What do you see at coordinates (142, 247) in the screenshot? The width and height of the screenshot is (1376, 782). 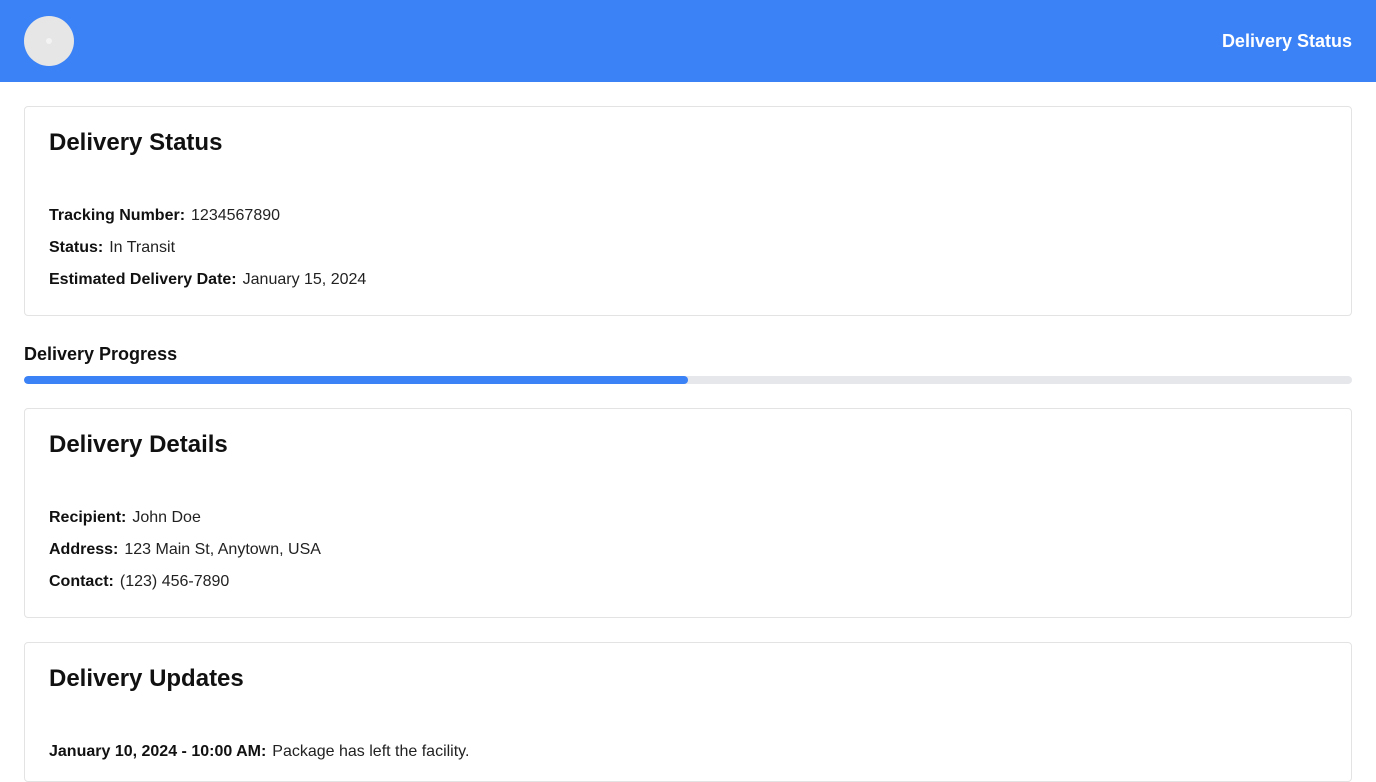 I see `status-value: In Transit` at bounding box center [142, 247].